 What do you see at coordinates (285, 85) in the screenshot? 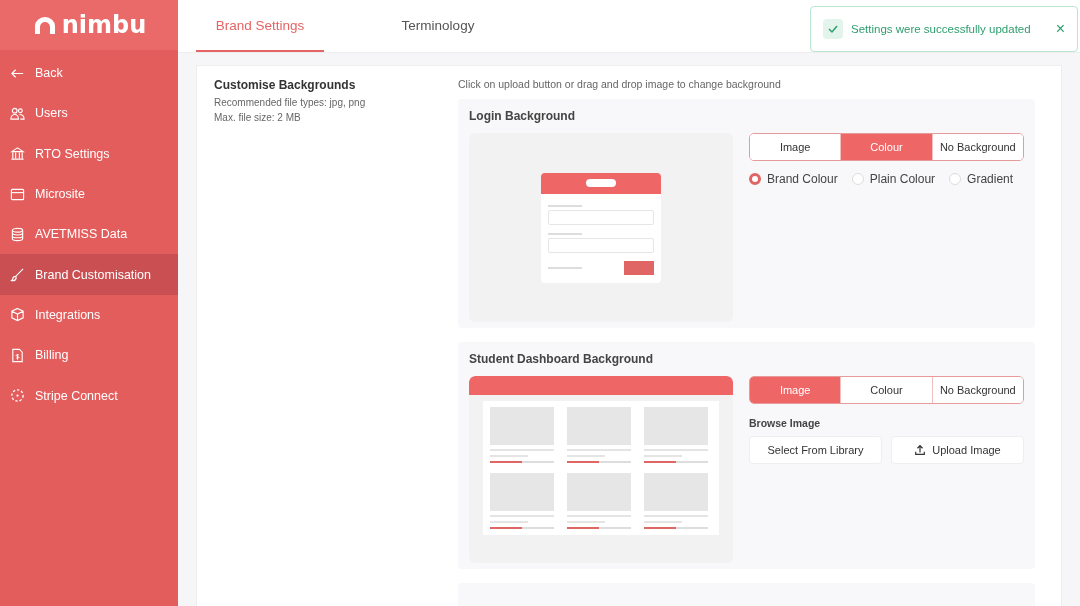
I see `panel-title: Customise Backgrounds` at bounding box center [285, 85].